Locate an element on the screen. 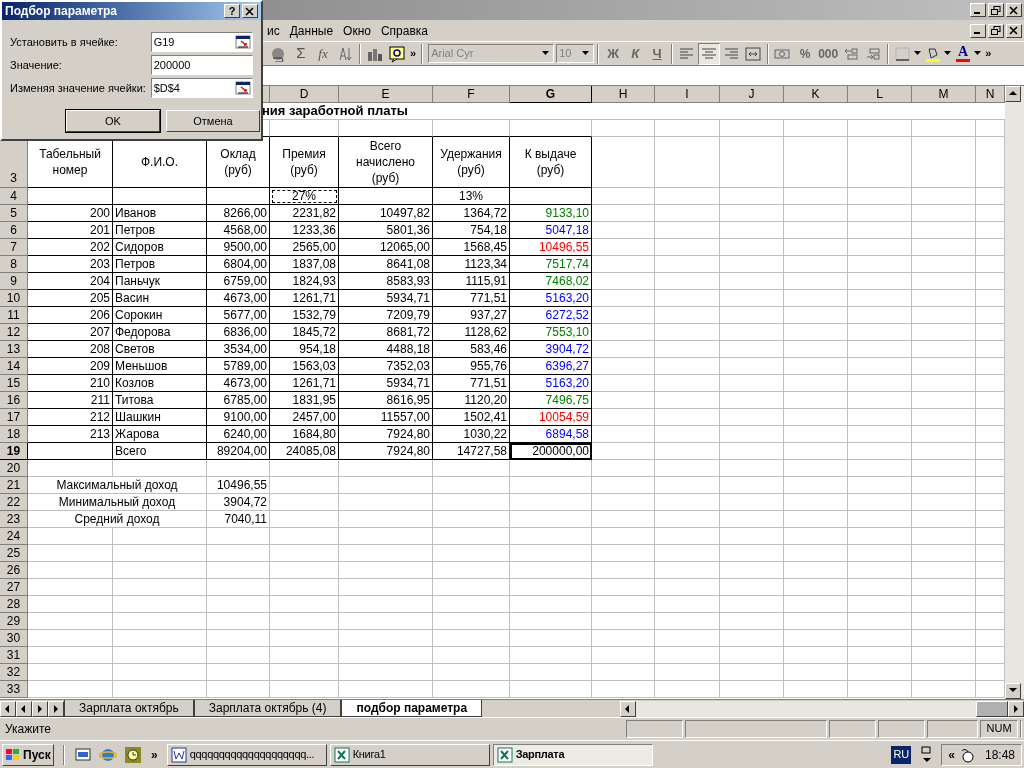 Image resolution: width=1024 pixels, height=768 pixels. field-label: Изменяя значение ячейки: is located at coordinates (78, 88).